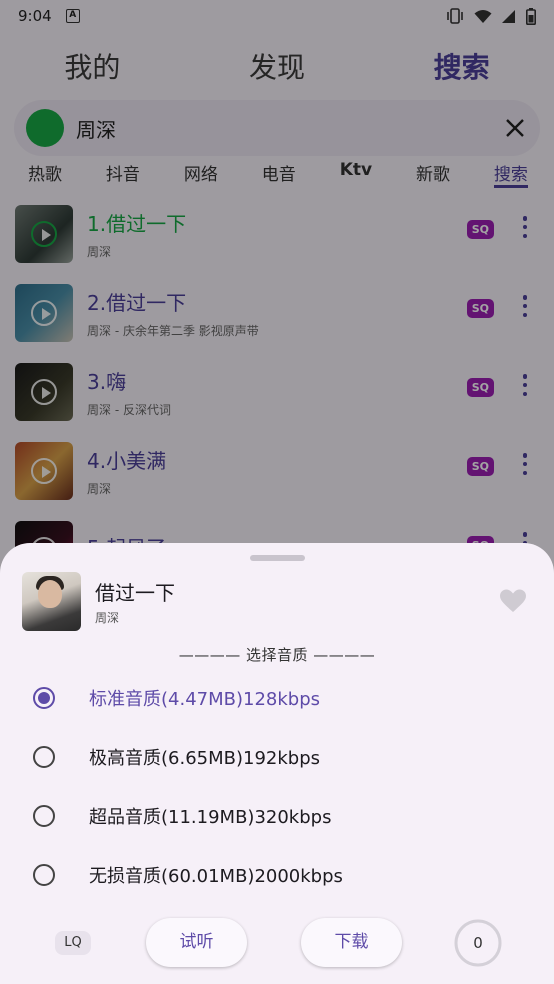 The height and width of the screenshot is (984, 554). What do you see at coordinates (44, 697) in the screenshot?
I see `radio-checked-icon` at bounding box center [44, 697].